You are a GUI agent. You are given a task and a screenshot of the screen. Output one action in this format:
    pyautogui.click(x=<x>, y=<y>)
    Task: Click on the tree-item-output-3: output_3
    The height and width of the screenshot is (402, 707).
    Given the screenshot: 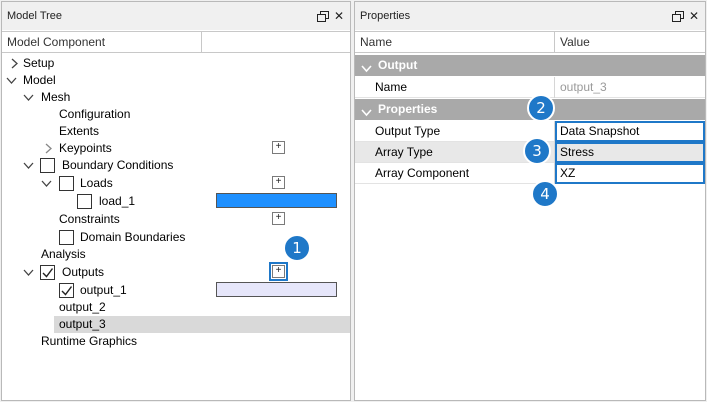 What is the action you would take?
    pyautogui.click(x=176, y=324)
    